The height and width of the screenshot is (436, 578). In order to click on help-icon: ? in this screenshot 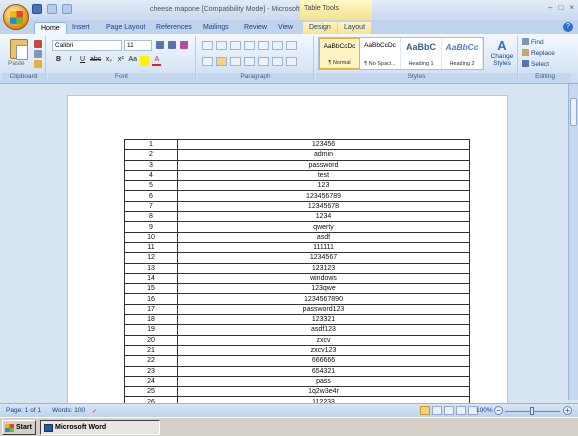, I will do `click(568, 27)`.